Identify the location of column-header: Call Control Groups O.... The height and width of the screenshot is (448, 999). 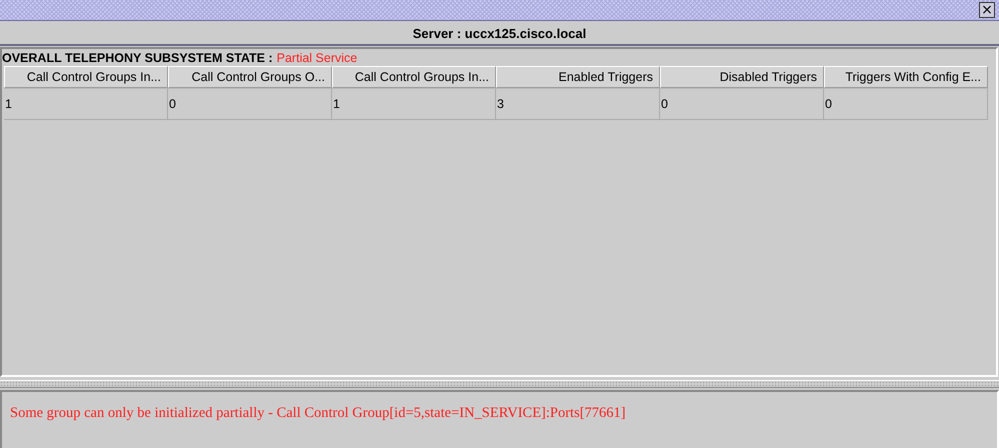
(250, 77).